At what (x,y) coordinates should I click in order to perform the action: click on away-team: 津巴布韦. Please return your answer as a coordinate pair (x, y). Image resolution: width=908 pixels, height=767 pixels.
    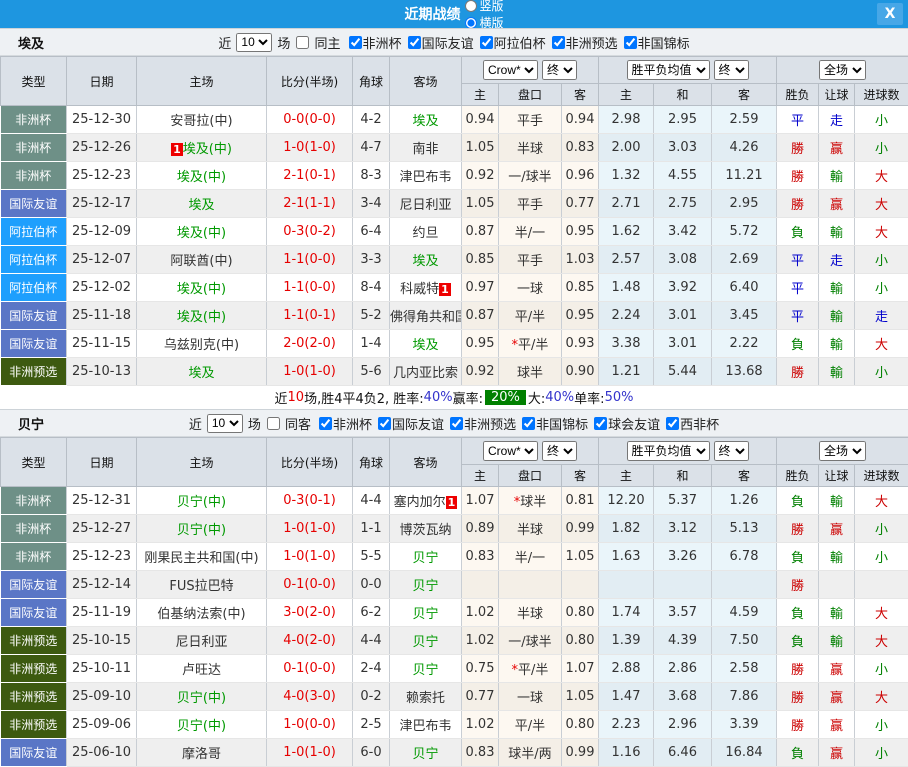
    Looking at the image, I should click on (426, 176).